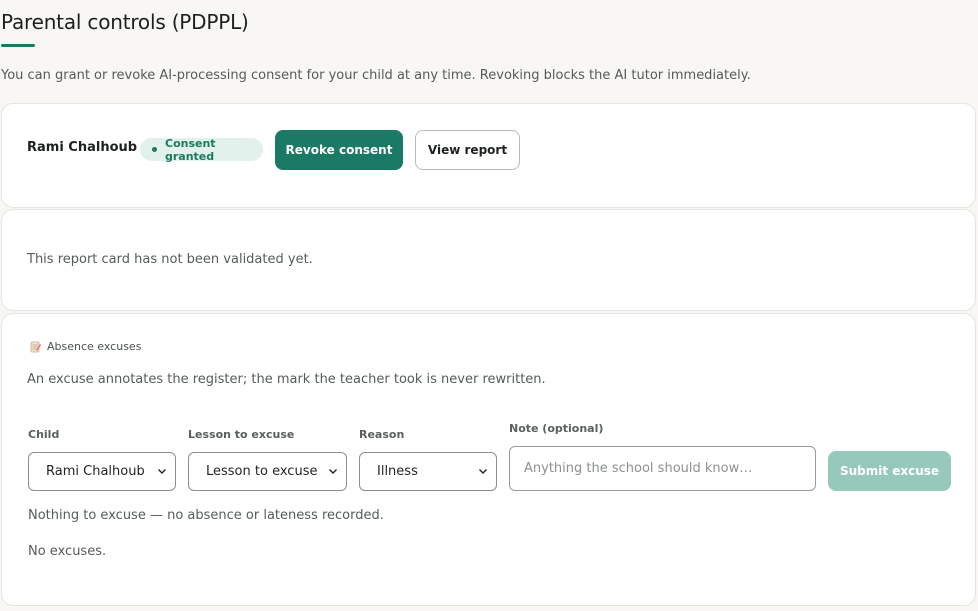  What do you see at coordinates (190, 149) in the screenshot?
I see `consent-status-label: Consent granted` at bounding box center [190, 149].